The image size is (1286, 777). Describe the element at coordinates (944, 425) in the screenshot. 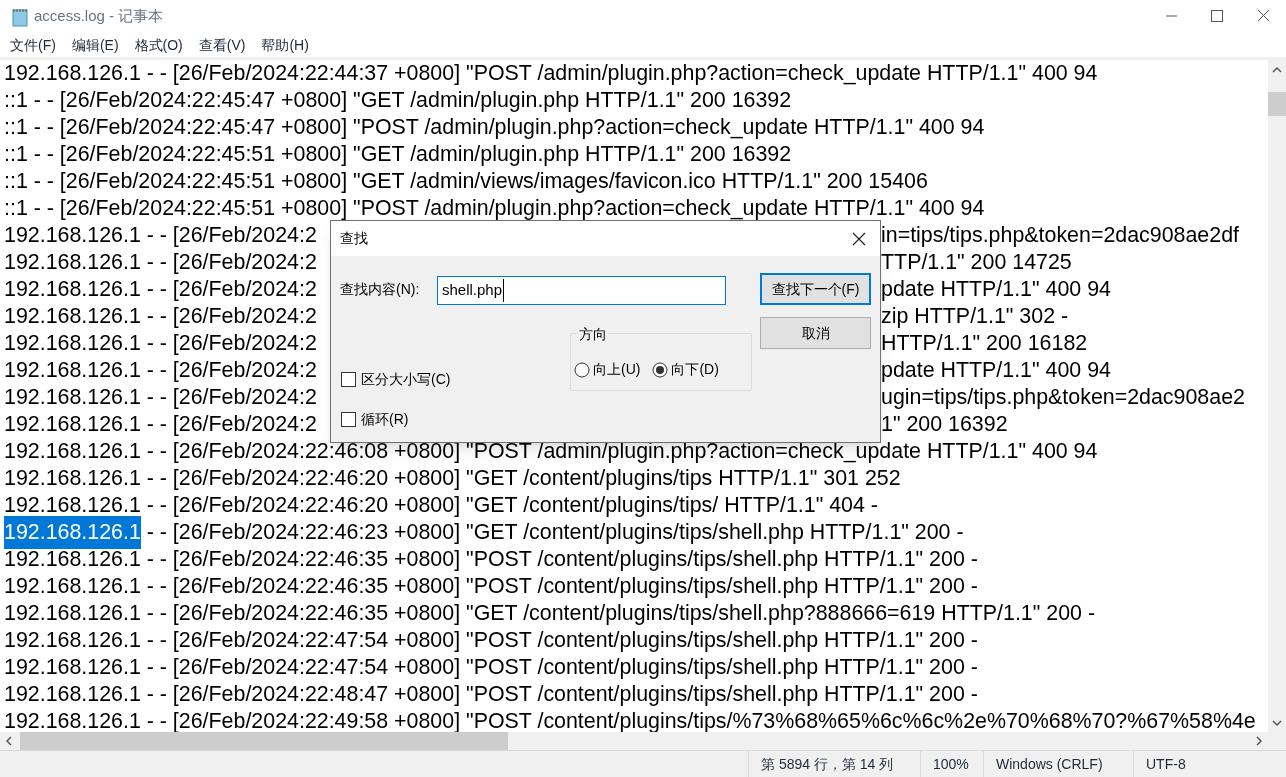

I see `log-line: 1" 200 16392` at that location.